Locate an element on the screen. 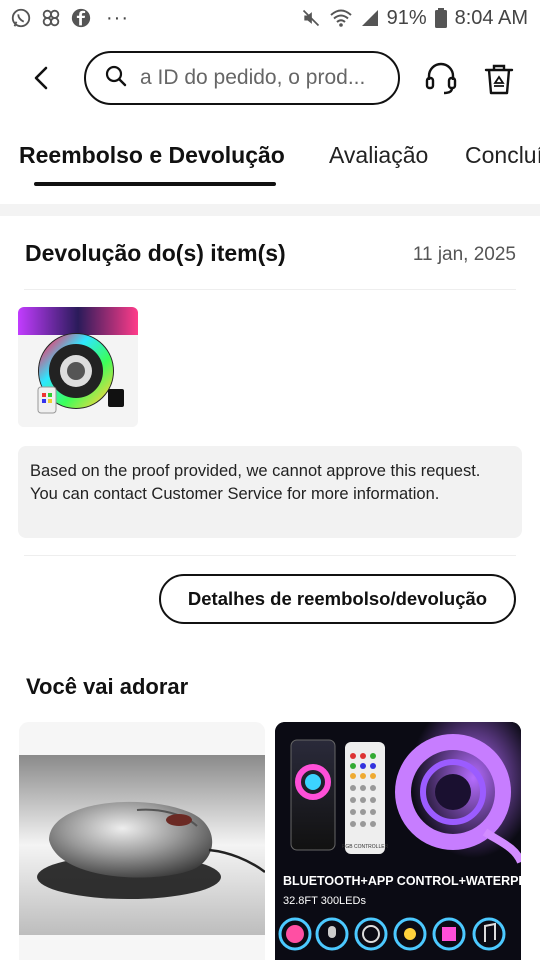 The width and height of the screenshot is (540, 960). return-date: 11 jan, 2025 is located at coordinates (464, 254).